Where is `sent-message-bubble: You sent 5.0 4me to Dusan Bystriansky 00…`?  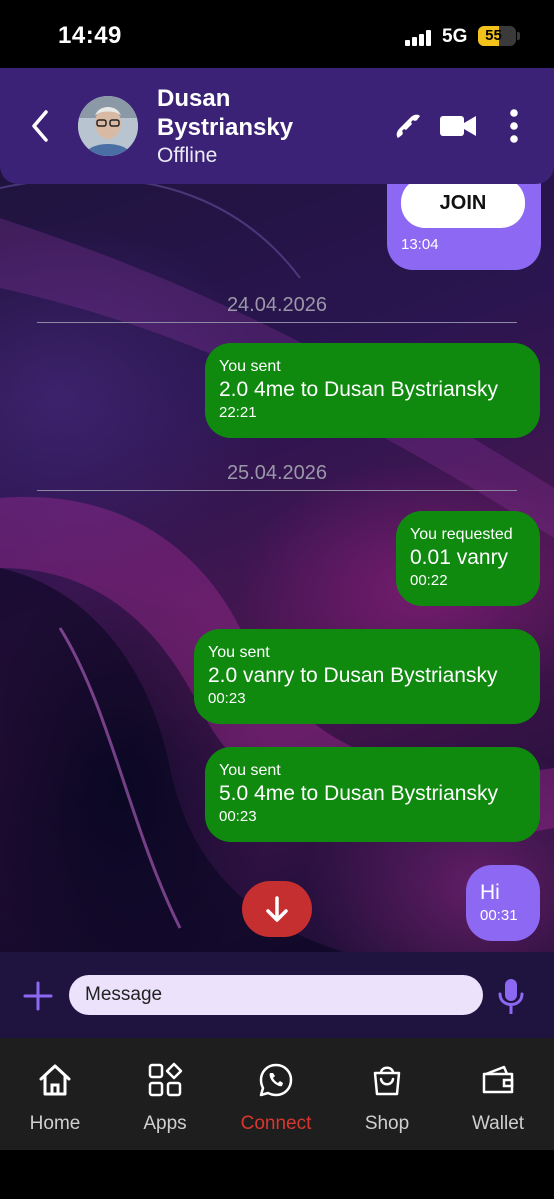 sent-message-bubble: You sent 5.0 4me to Dusan Bystriansky 00… is located at coordinates (372, 794).